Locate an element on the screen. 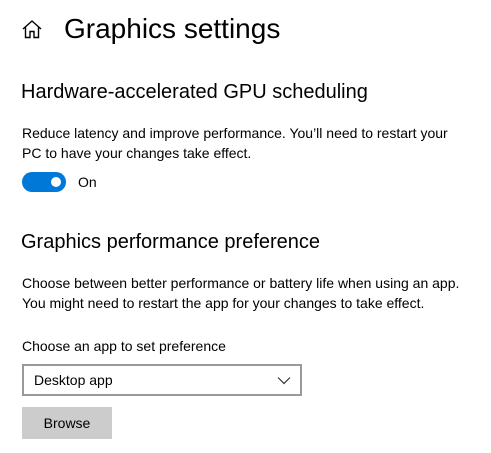 The height and width of the screenshot is (453, 491). app-type-dropdown: Desktop app is located at coordinates (162, 380).